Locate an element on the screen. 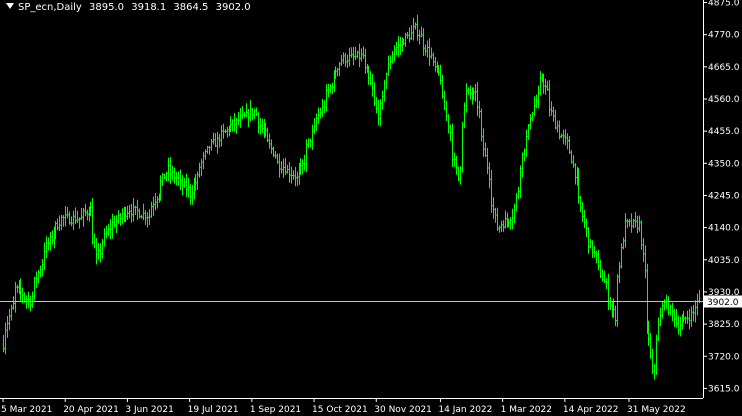  price-tick-label: 3825.0 is located at coordinates (724, 325).